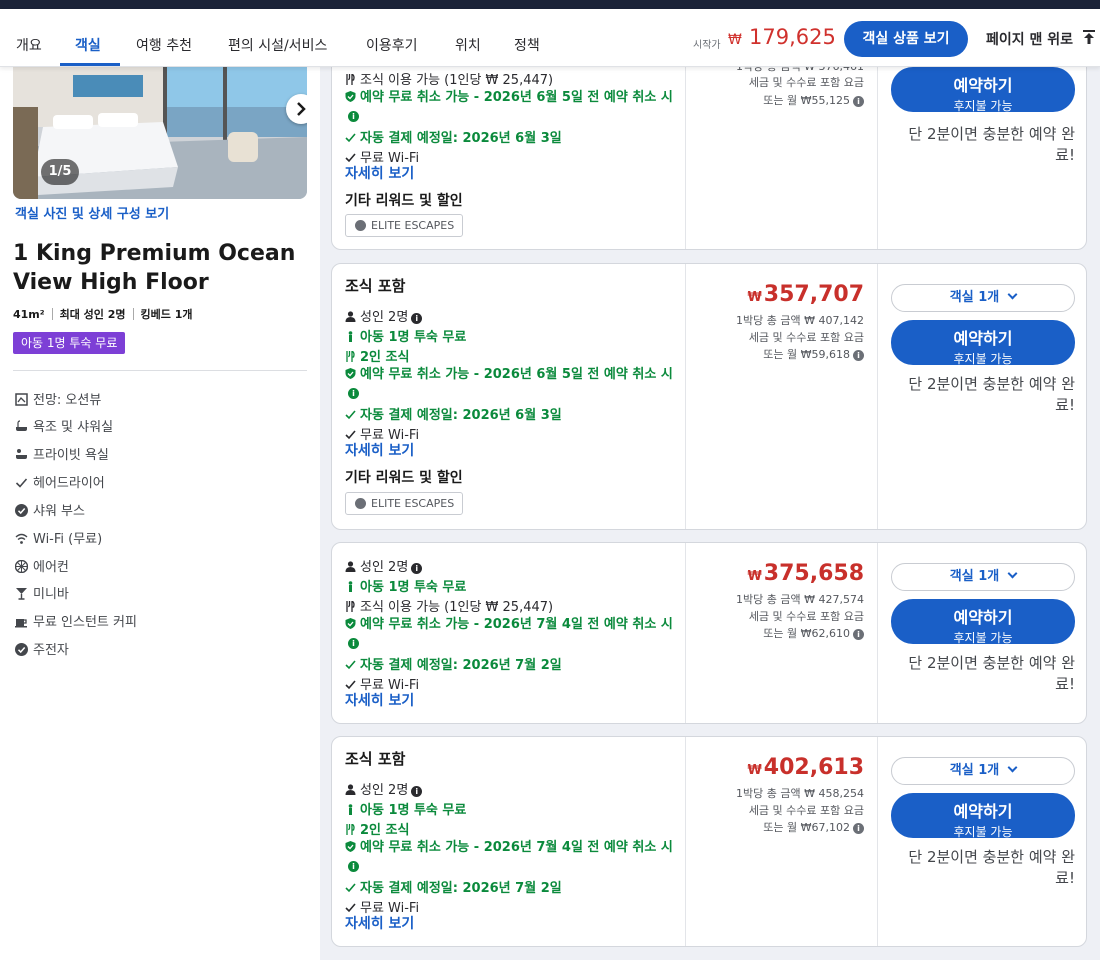 This screenshot has width=1100, height=960. Describe the element at coordinates (21, 594) in the screenshot. I see `cocktail-icon` at that location.